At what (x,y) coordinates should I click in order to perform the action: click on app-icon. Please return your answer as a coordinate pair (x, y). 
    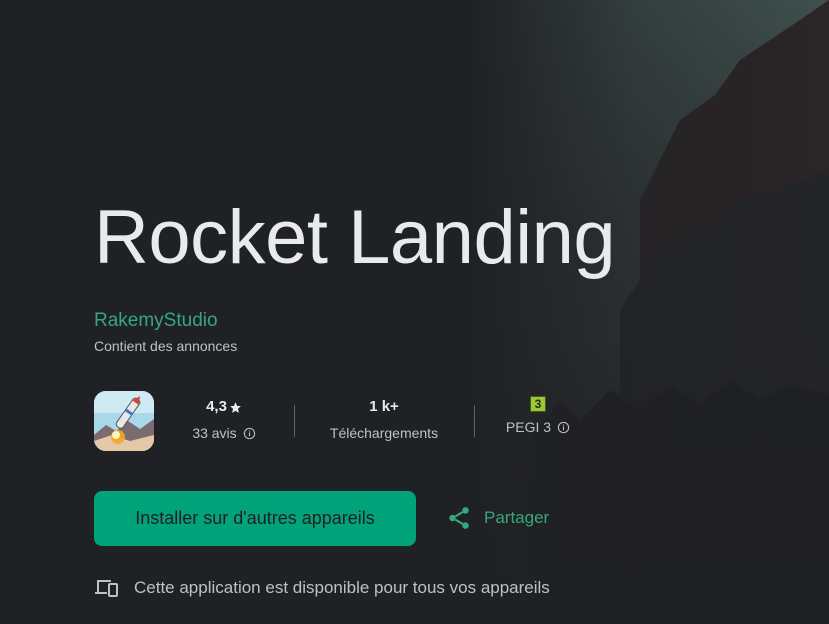
    Looking at the image, I should click on (124, 421).